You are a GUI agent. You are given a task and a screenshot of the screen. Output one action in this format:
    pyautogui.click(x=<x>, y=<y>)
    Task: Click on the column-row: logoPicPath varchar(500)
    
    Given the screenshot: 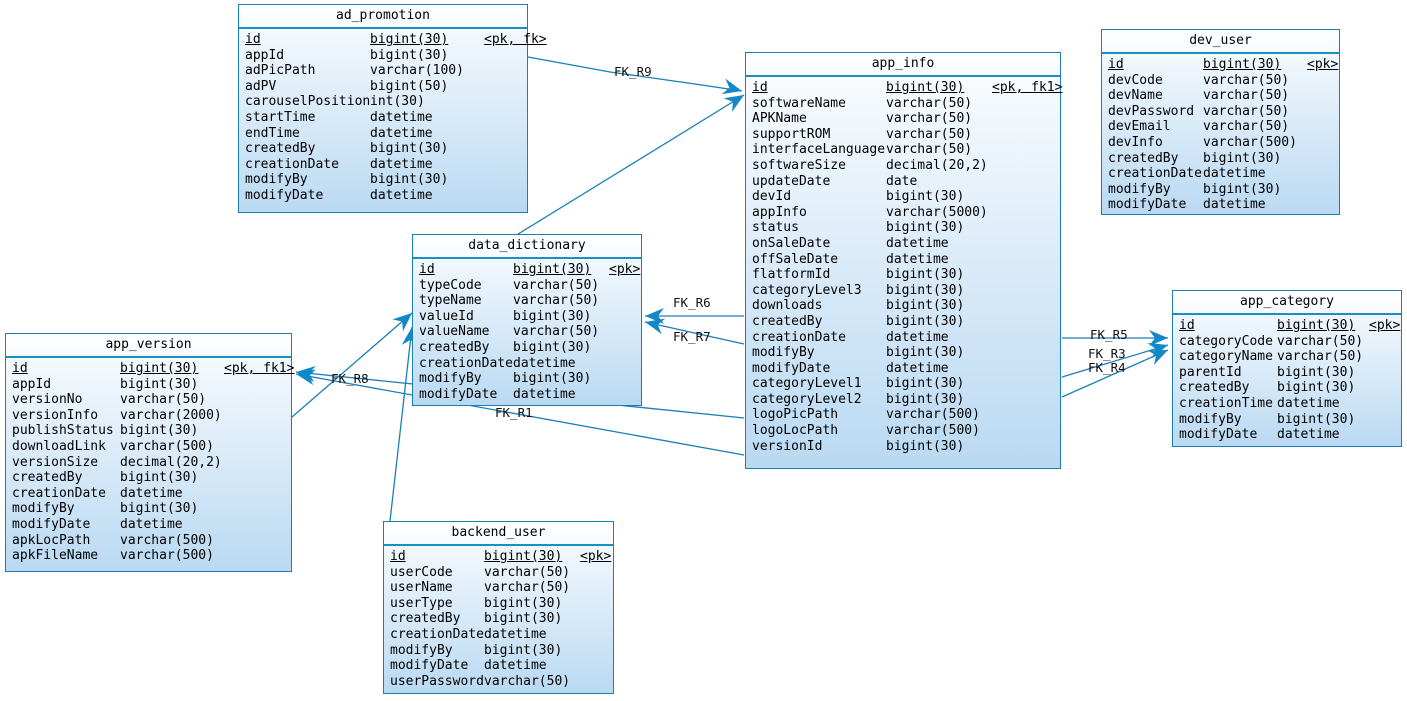 What is the action you would take?
    pyautogui.click(x=903, y=415)
    